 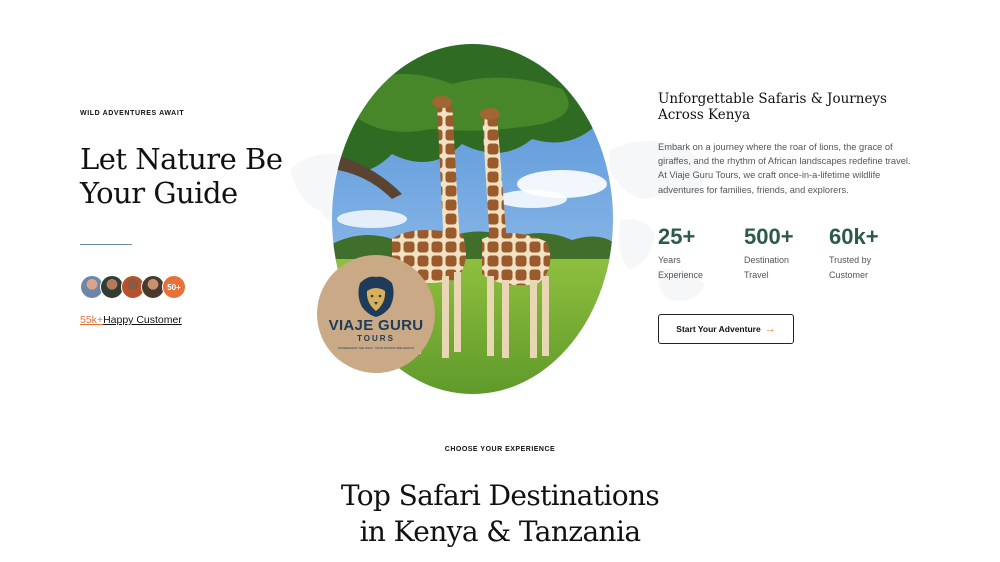 What do you see at coordinates (92, 320) in the screenshot?
I see `happy-customer-count: 55k+` at bounding box center [92, 320].